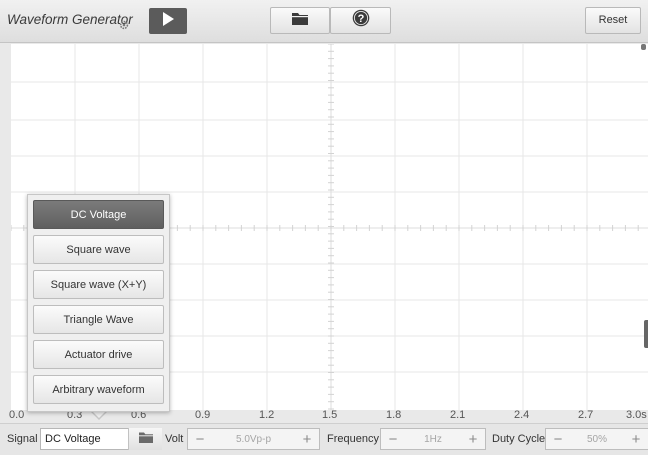 Image resolution: width=648 pixels, height=455 pixels. What do you see at coordinates (636, 439) in the screenshot?
I see `duty-cycle-increase-button: +` at bounding box center [636, 439].